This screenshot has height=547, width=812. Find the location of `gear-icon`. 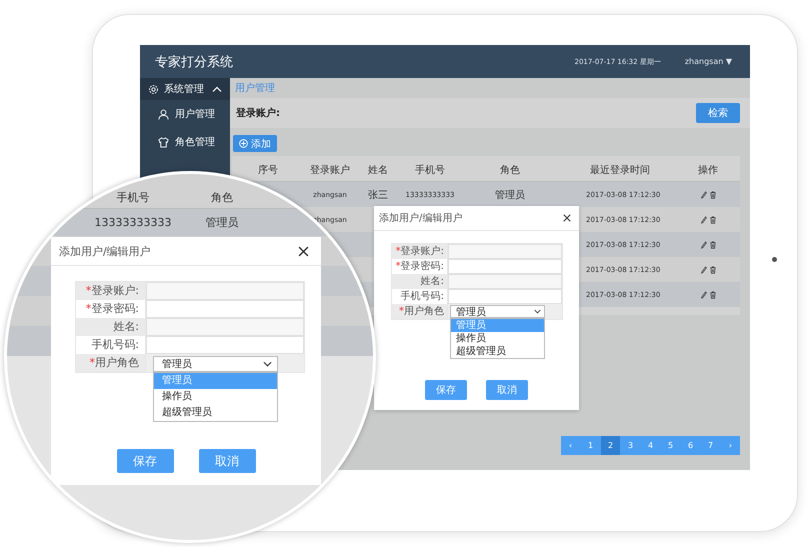

gear-icon is located at coordinates (153, 89).